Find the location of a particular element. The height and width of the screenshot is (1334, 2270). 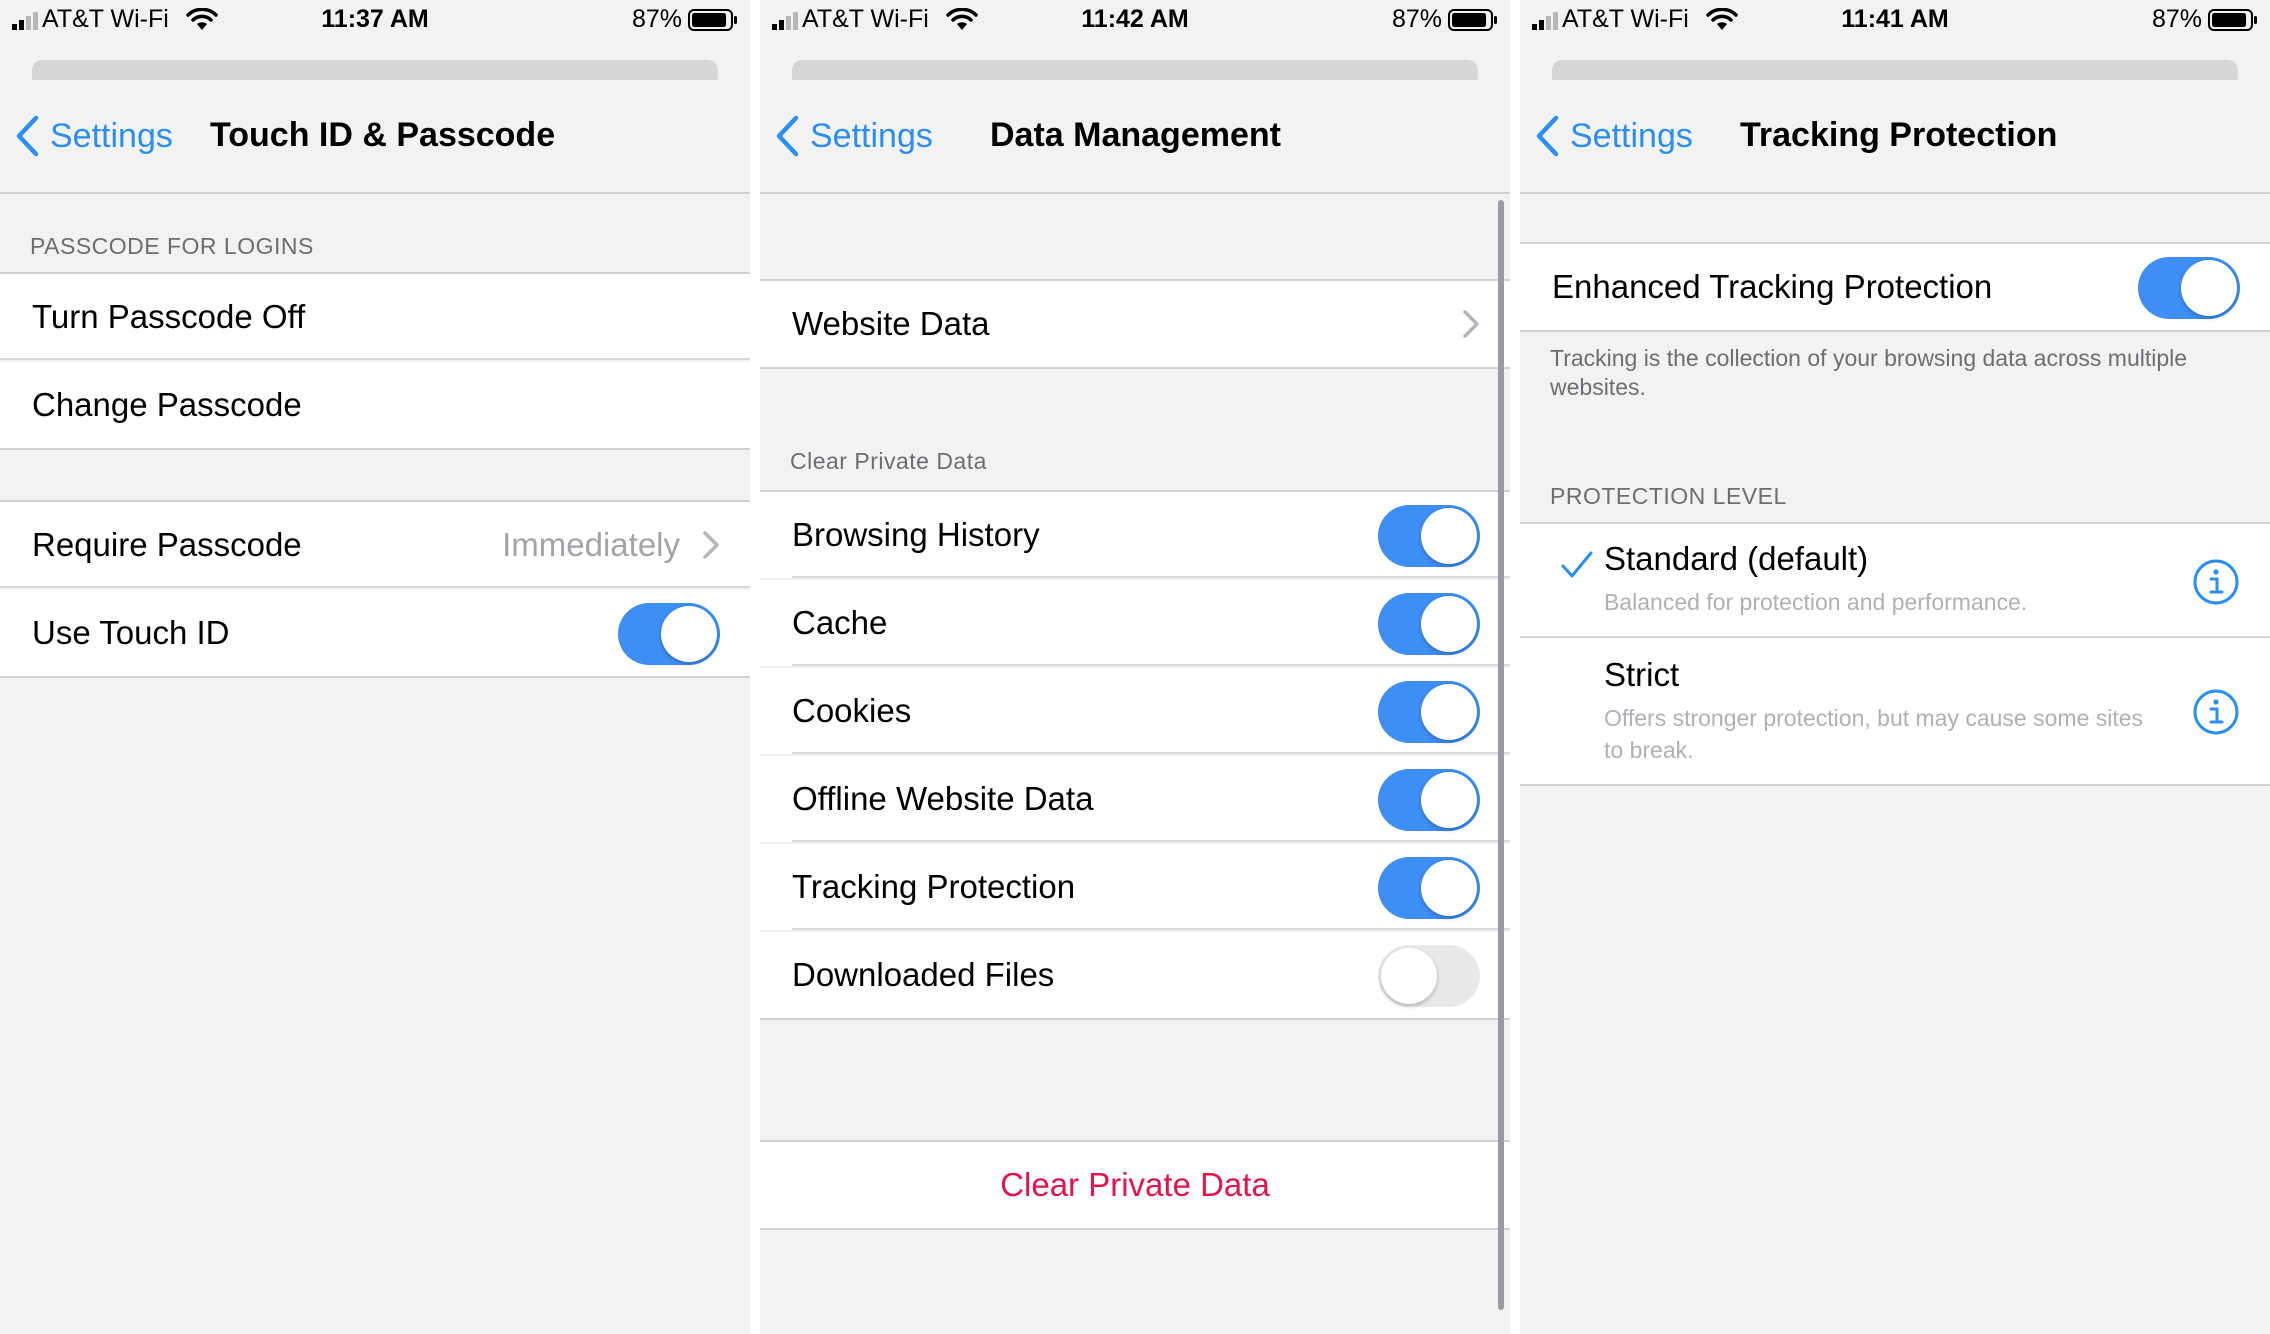

cache-toggle is located at coordinates (1429, 624).